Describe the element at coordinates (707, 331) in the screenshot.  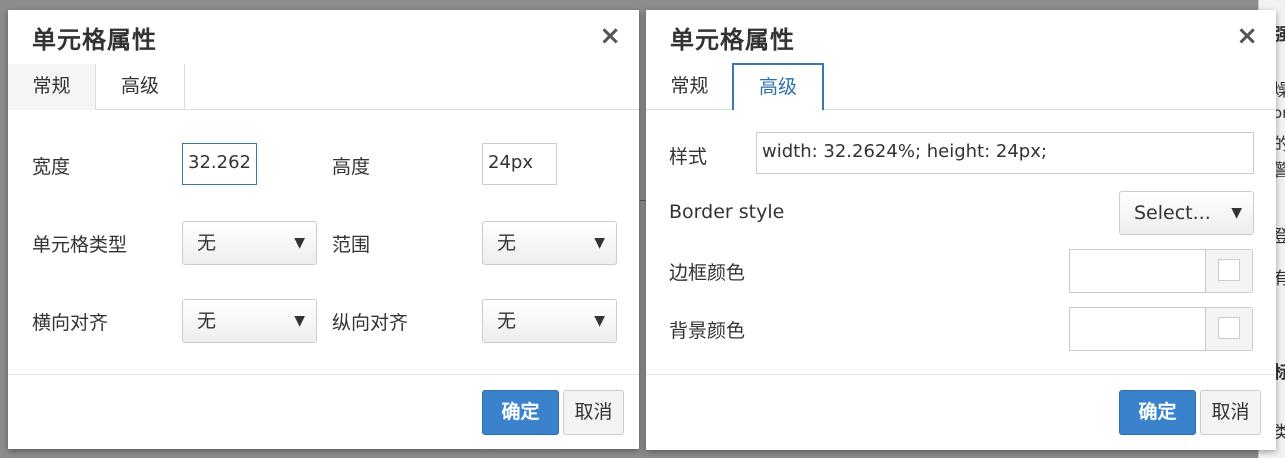
I see `bg-color-label: 背景颜色` at that location.